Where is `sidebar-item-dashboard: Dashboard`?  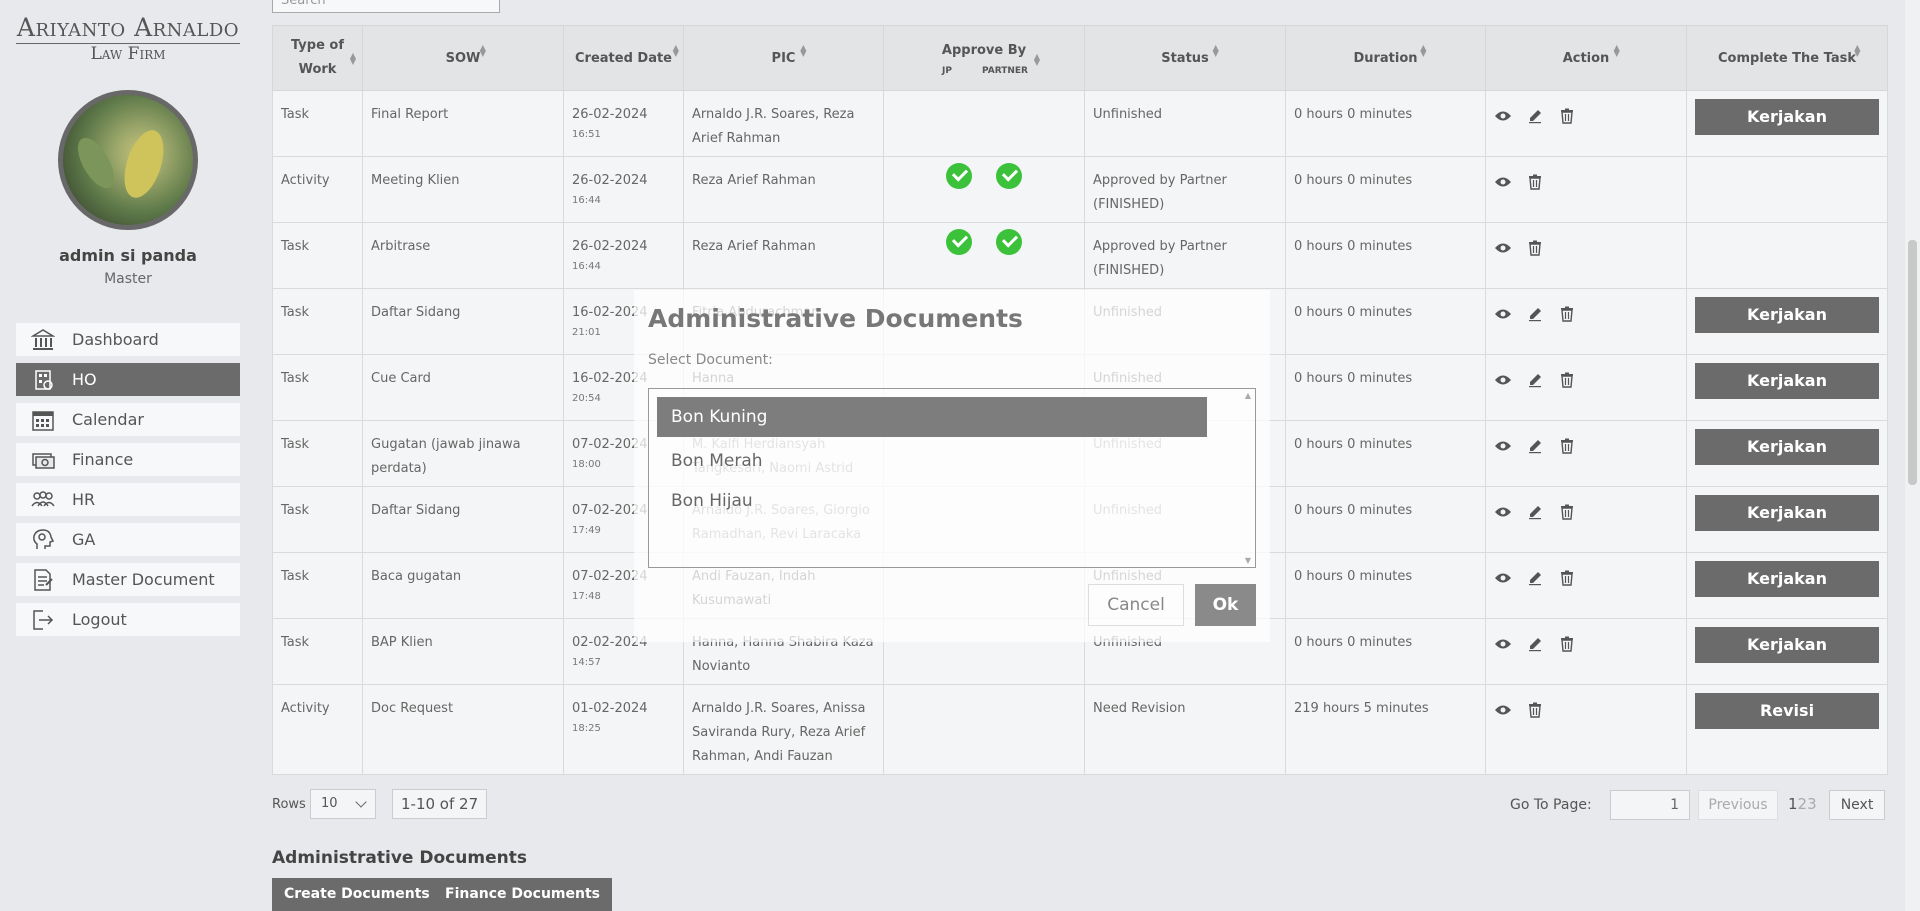
sidebar-item-dashboard: Dashboard is located at coordinates (128, 339).